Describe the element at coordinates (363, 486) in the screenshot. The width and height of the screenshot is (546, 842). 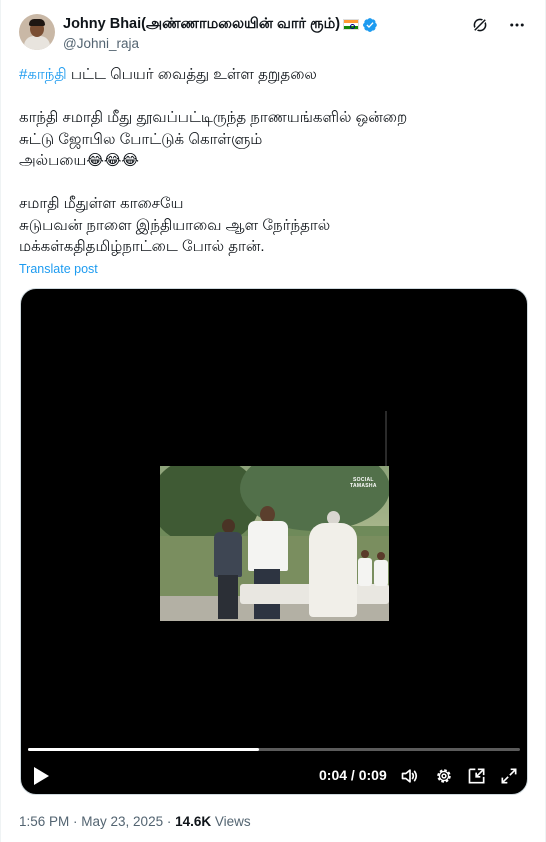
I see `watermark-line-2: TAMASHA` at that location.